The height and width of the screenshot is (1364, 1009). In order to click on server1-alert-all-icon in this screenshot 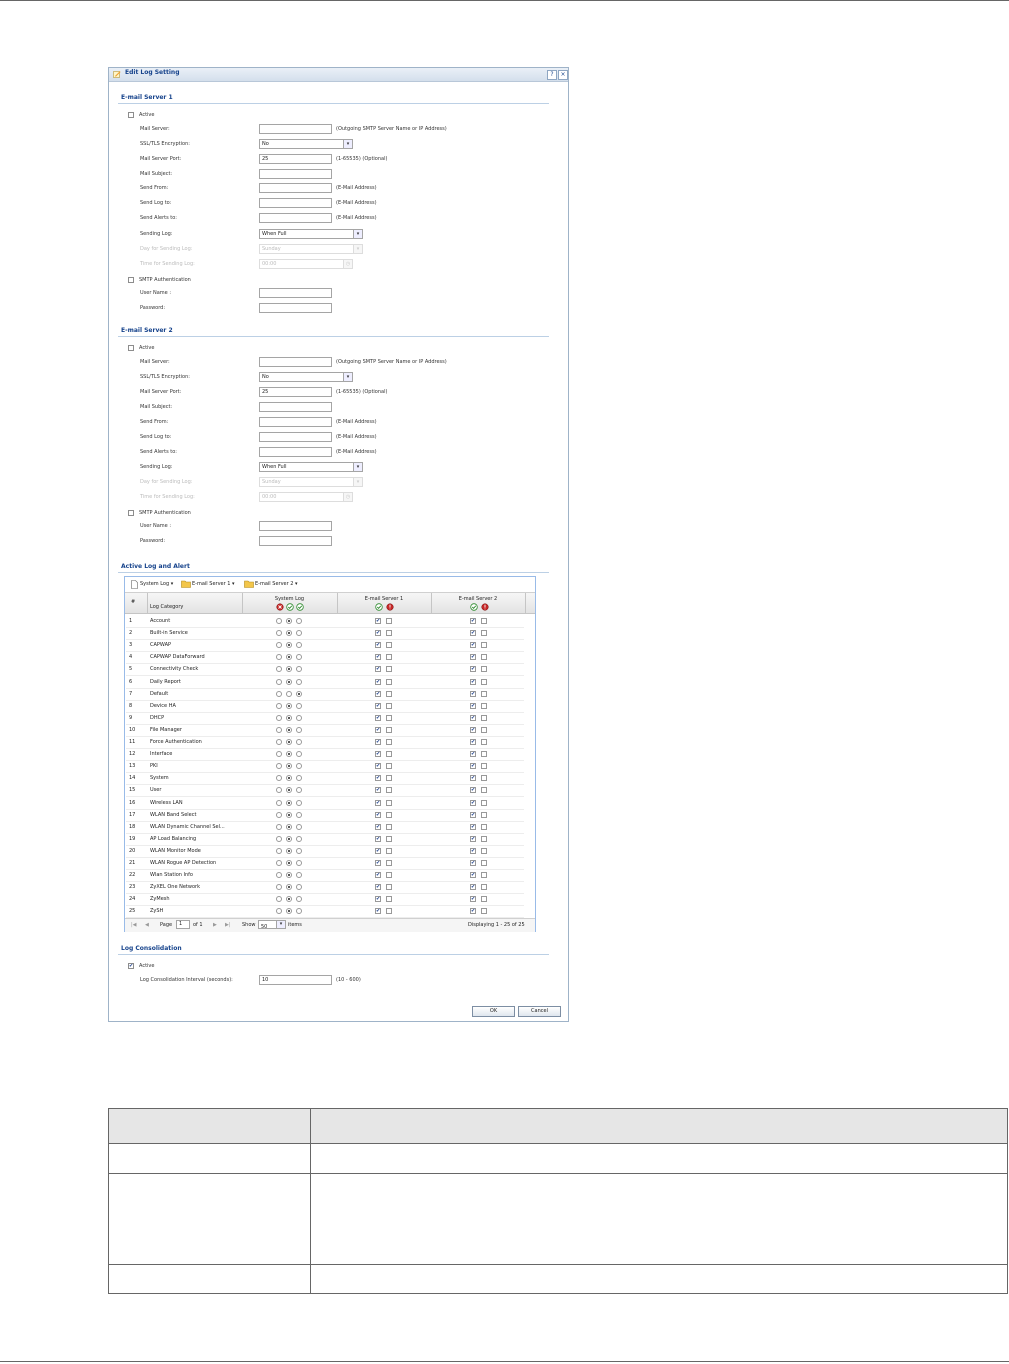, I will do `click(390, 607)`.